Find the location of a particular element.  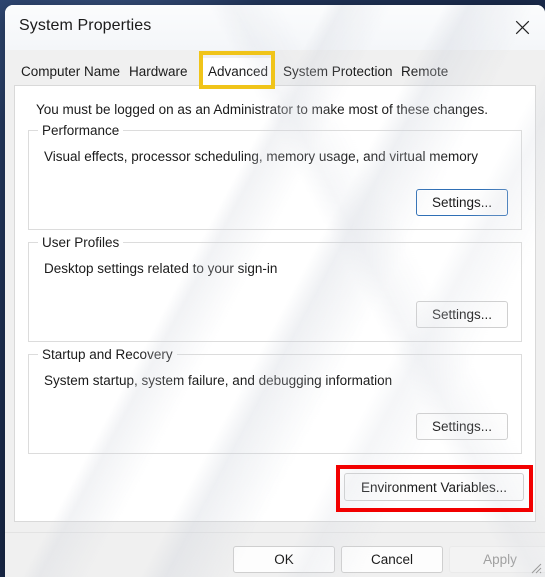

tab-computer-name: Computer Name is located at coordinates (70, 72).